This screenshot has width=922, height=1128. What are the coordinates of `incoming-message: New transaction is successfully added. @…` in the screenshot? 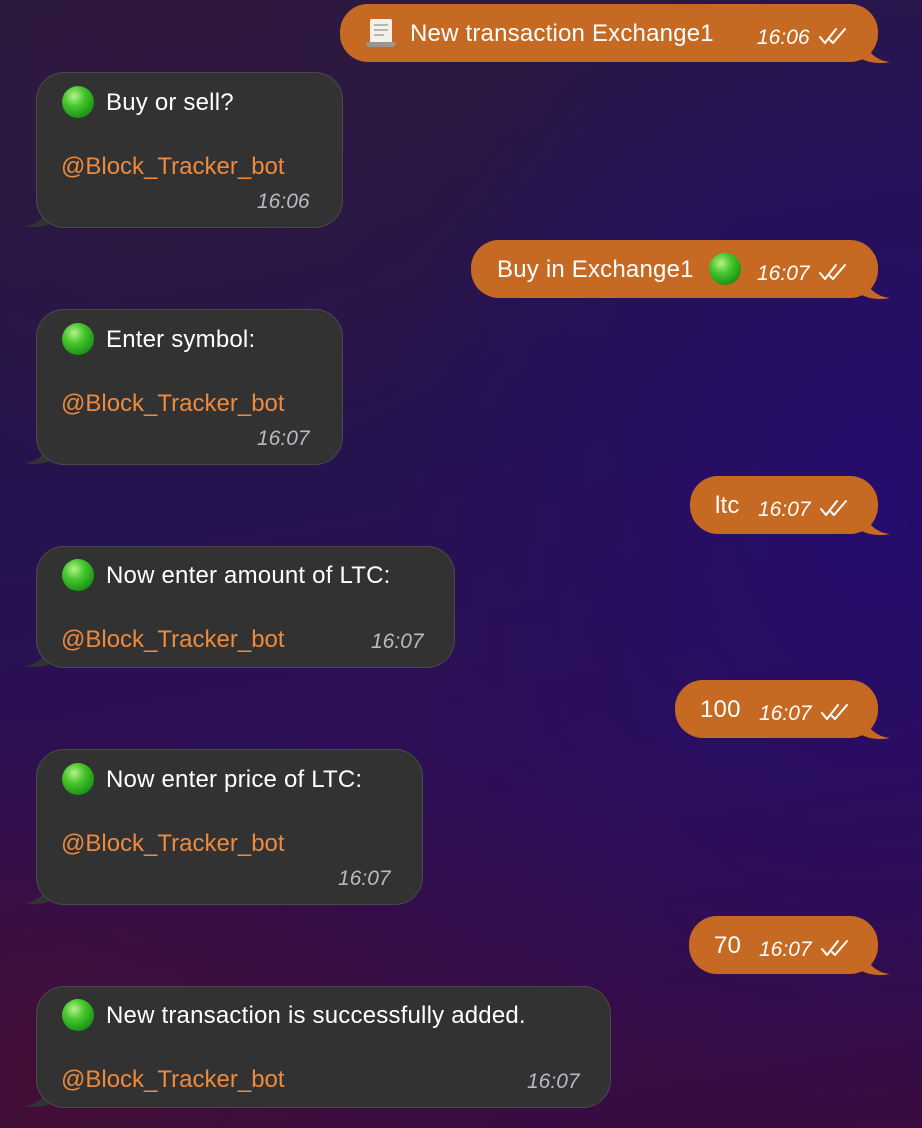 It's located at (318, 1048).